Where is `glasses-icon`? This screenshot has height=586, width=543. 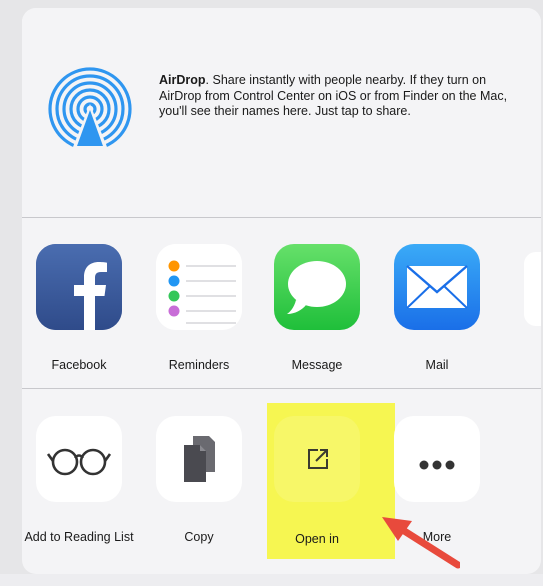 glasses-icon is located at coordinates (79, 459).